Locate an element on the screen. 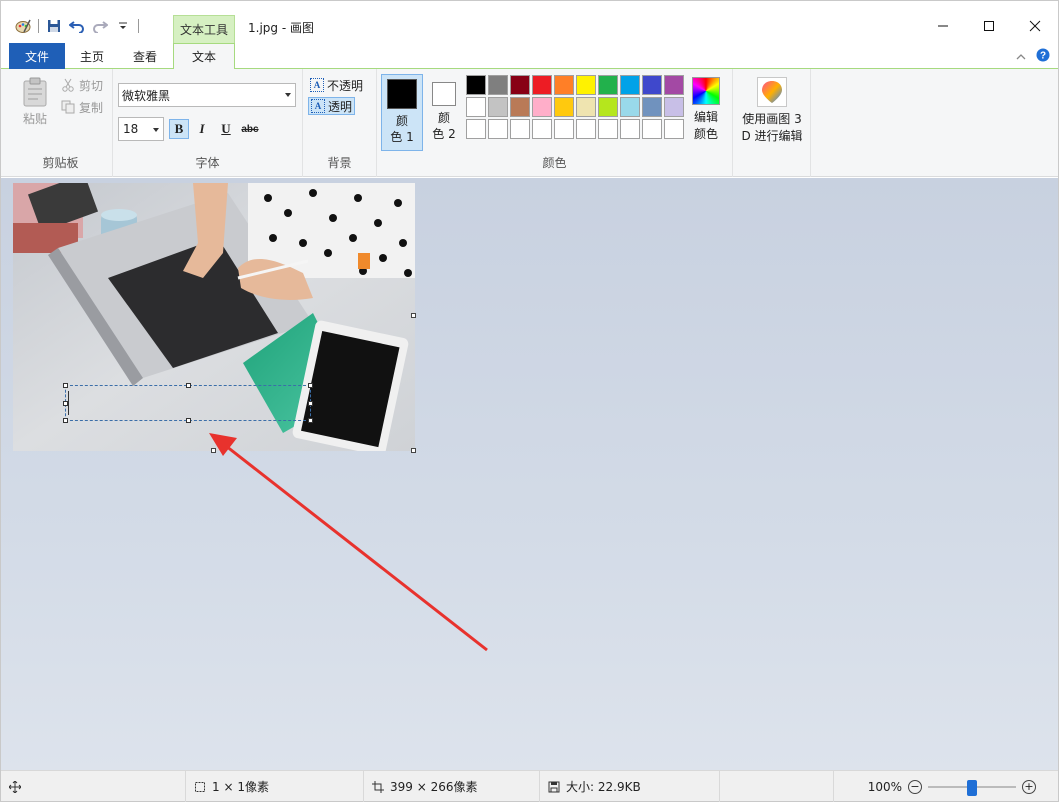  font-size-dropdown: 18 is located at coordinates (141, 129).